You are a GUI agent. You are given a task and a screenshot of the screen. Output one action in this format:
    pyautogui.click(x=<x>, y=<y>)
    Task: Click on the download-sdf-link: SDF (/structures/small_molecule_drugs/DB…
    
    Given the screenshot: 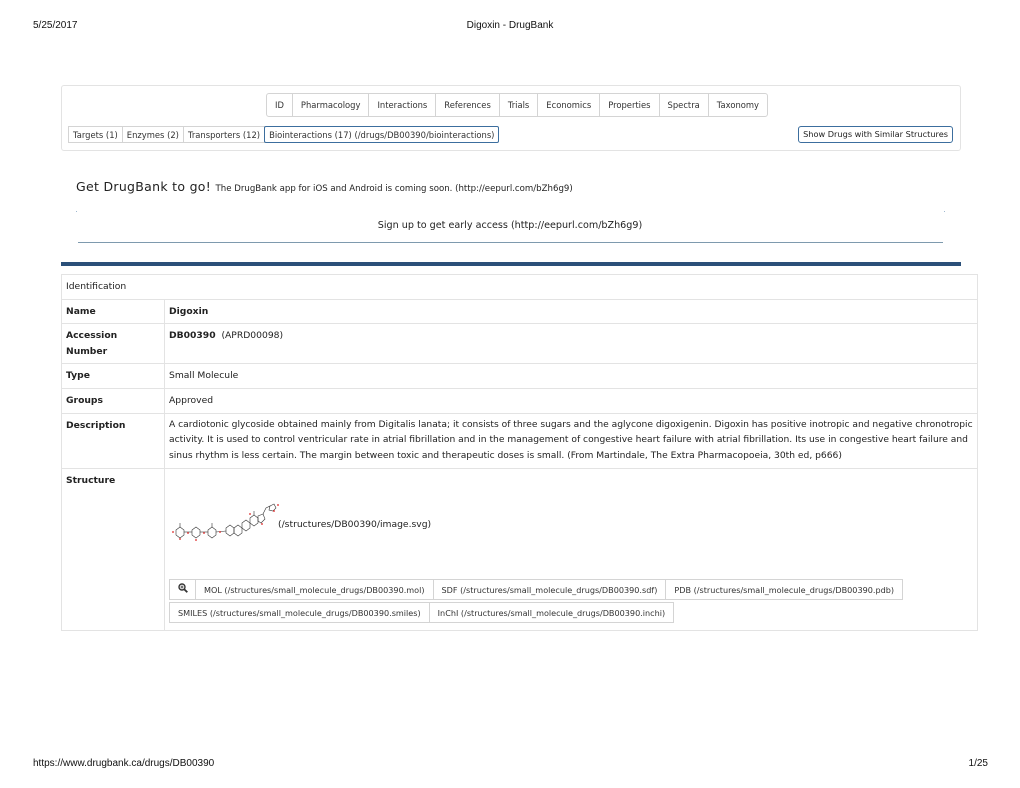 What is the action you would take?
    pyautogui.click(x=549, y=590)
    